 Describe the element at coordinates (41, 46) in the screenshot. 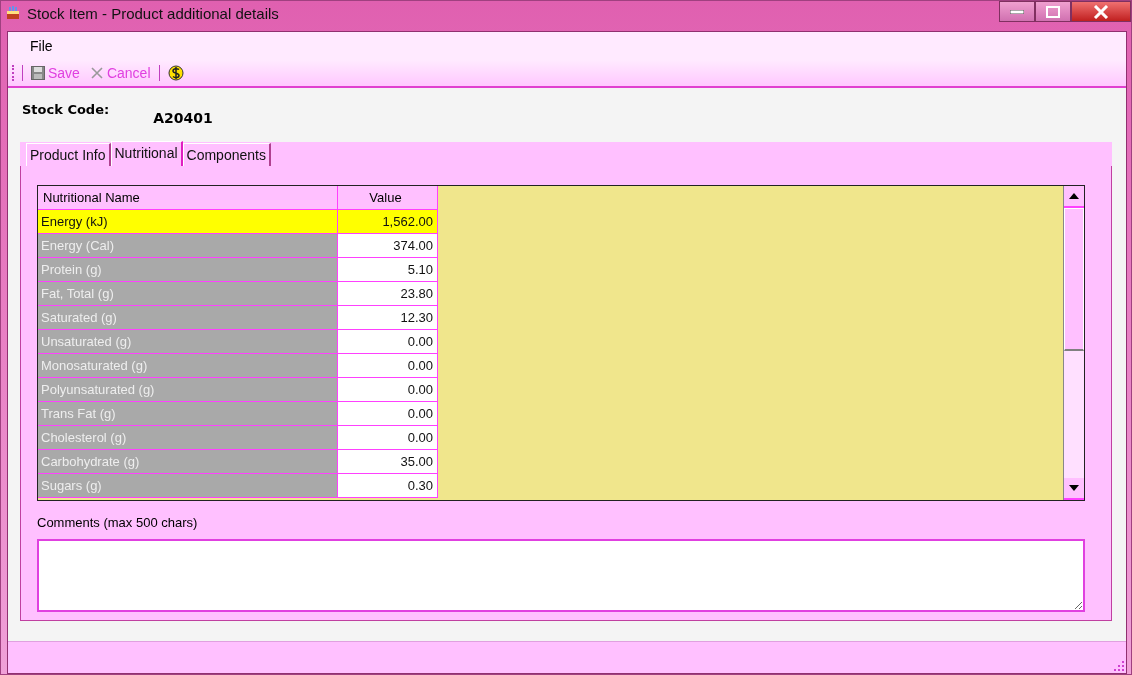

I see `menu-item: File` at that location.